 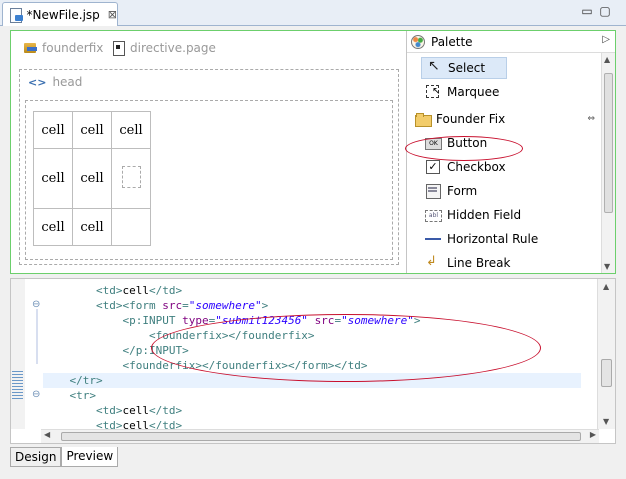 What do you see at coordinates (17, 384) in the screenshot?
I see `change-marker` at bounding box center [17, 384].